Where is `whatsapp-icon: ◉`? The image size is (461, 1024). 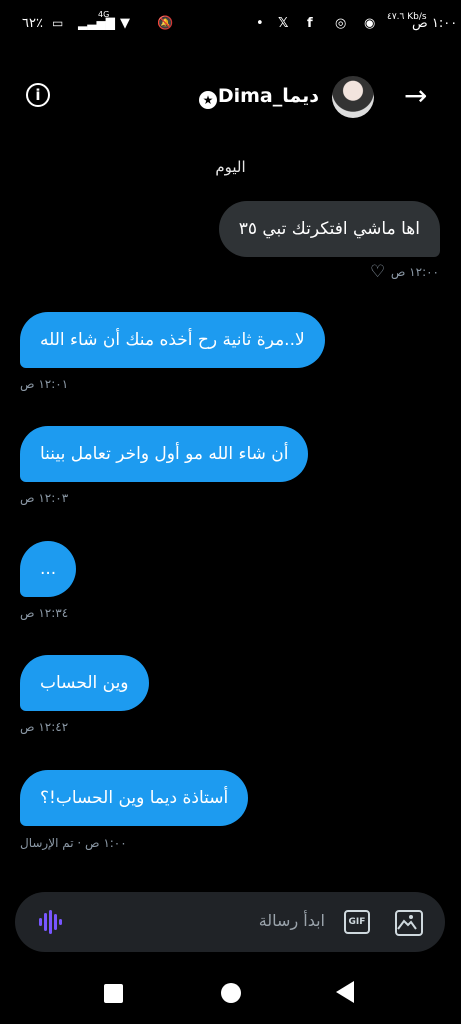
whatsapp-icon: ◉ is located at coordinates (370, 23).